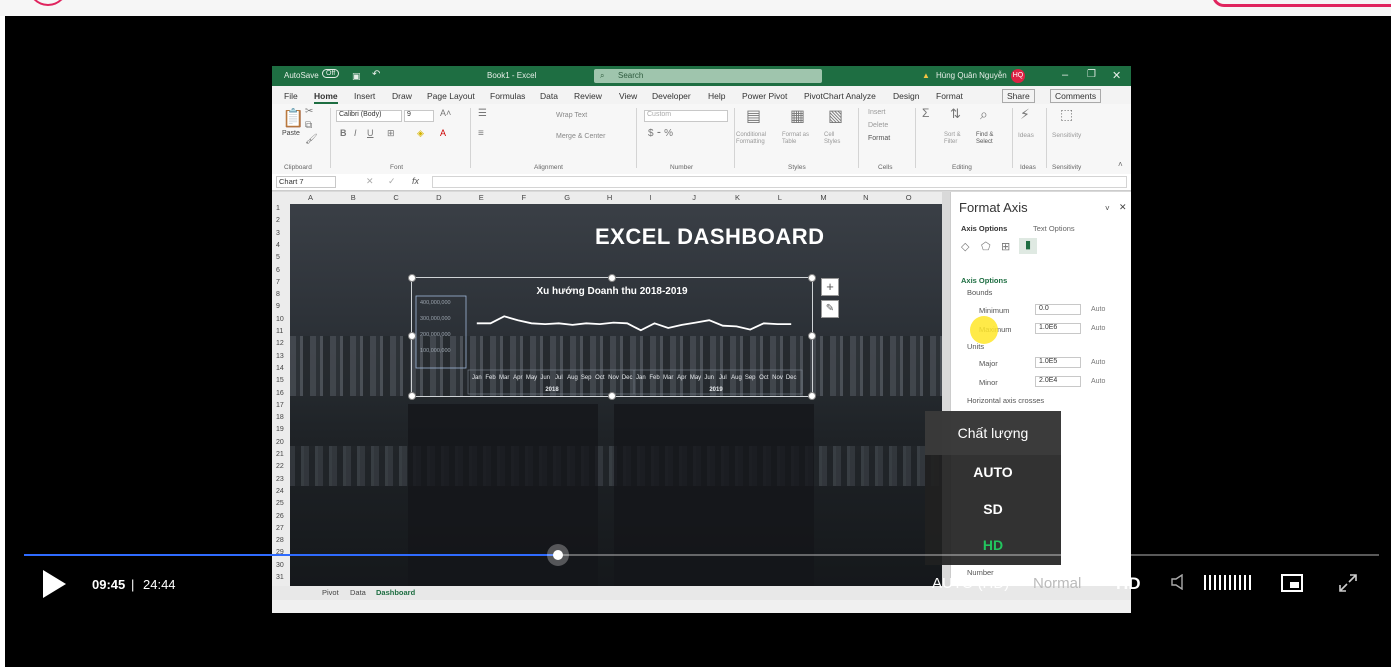 The height and width of the screenshot is (667, 1391). What do you see at coordinates (877, 112) in the screenshot?
I see `insert-cells-button: Insert` at bounding box center [877, 112].